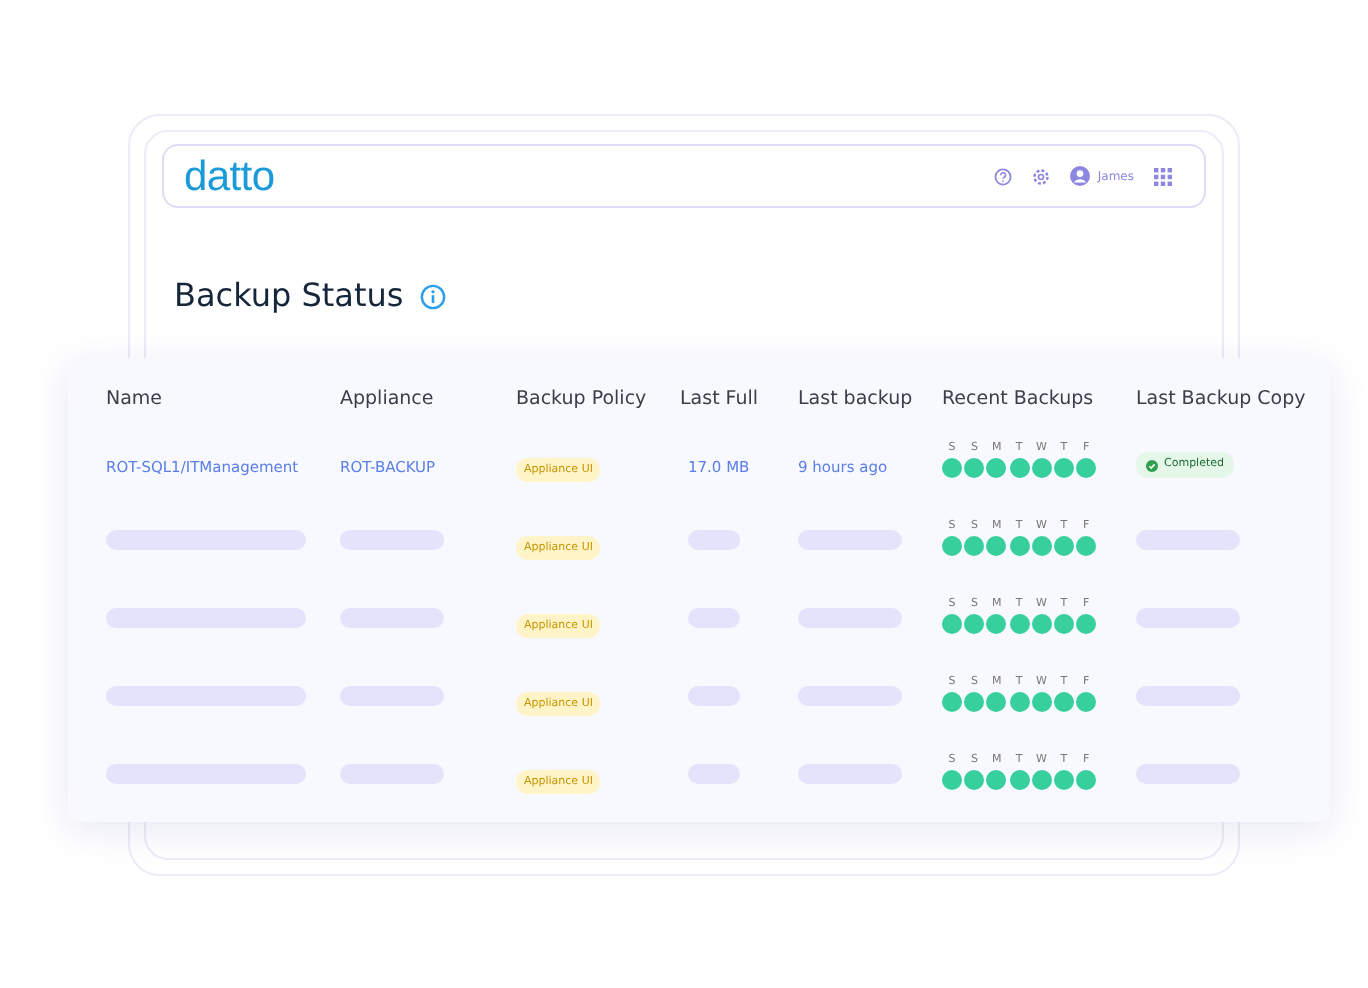 This screenshot has width=1368, height=988. What do you see at coordinates (1163, 176) in the screenshot?
I see `apps-grid-icon` at bounding box center [1163, 176].